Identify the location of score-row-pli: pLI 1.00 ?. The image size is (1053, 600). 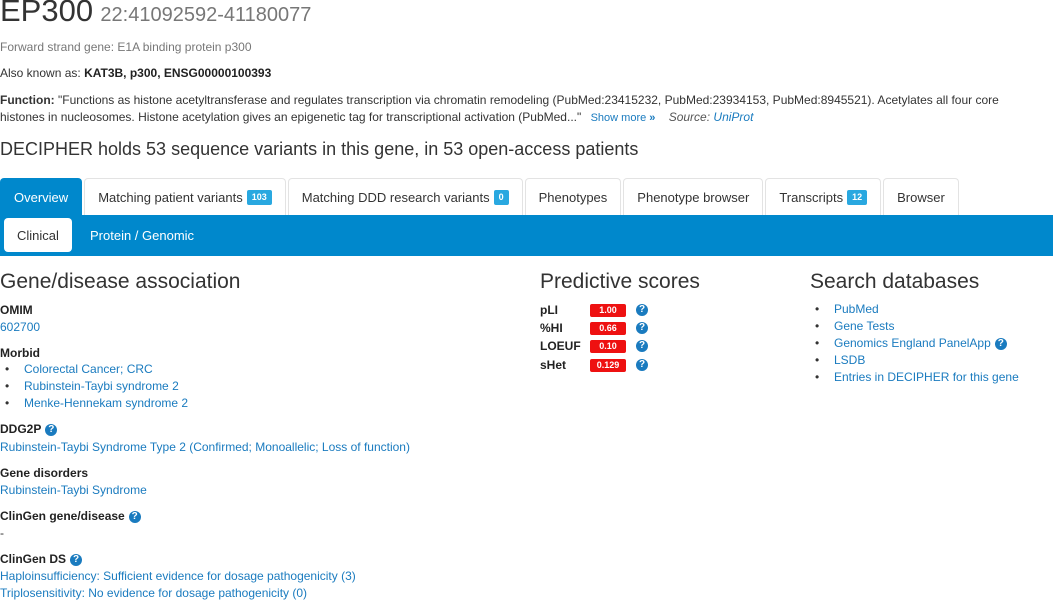
(594, 310).